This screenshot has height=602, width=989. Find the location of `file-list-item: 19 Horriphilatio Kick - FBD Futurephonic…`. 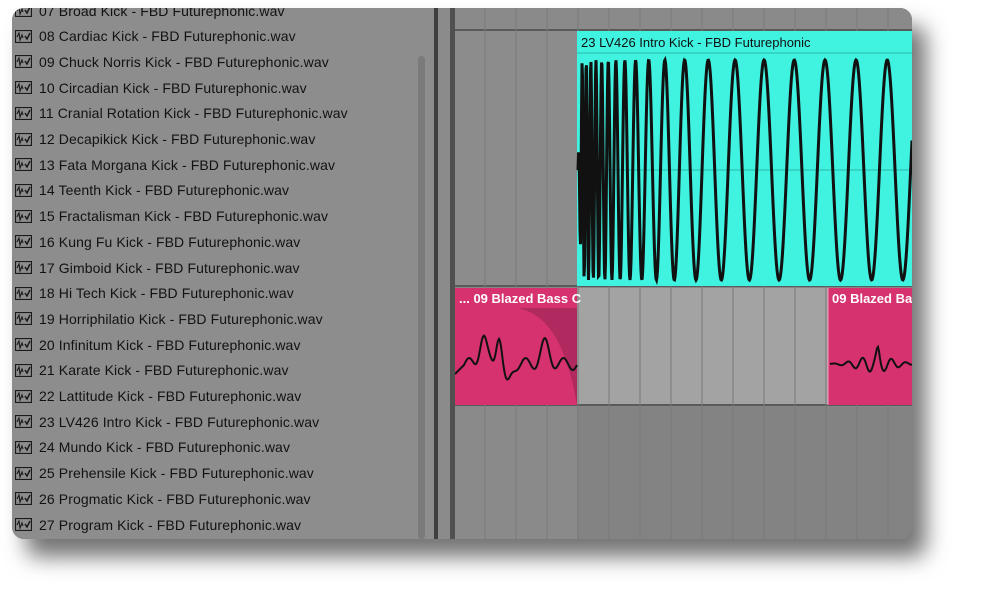

file-list-item: 19 Horriphilatio Kick - FBD Futurephonic… is located at coordinates (214, 318).